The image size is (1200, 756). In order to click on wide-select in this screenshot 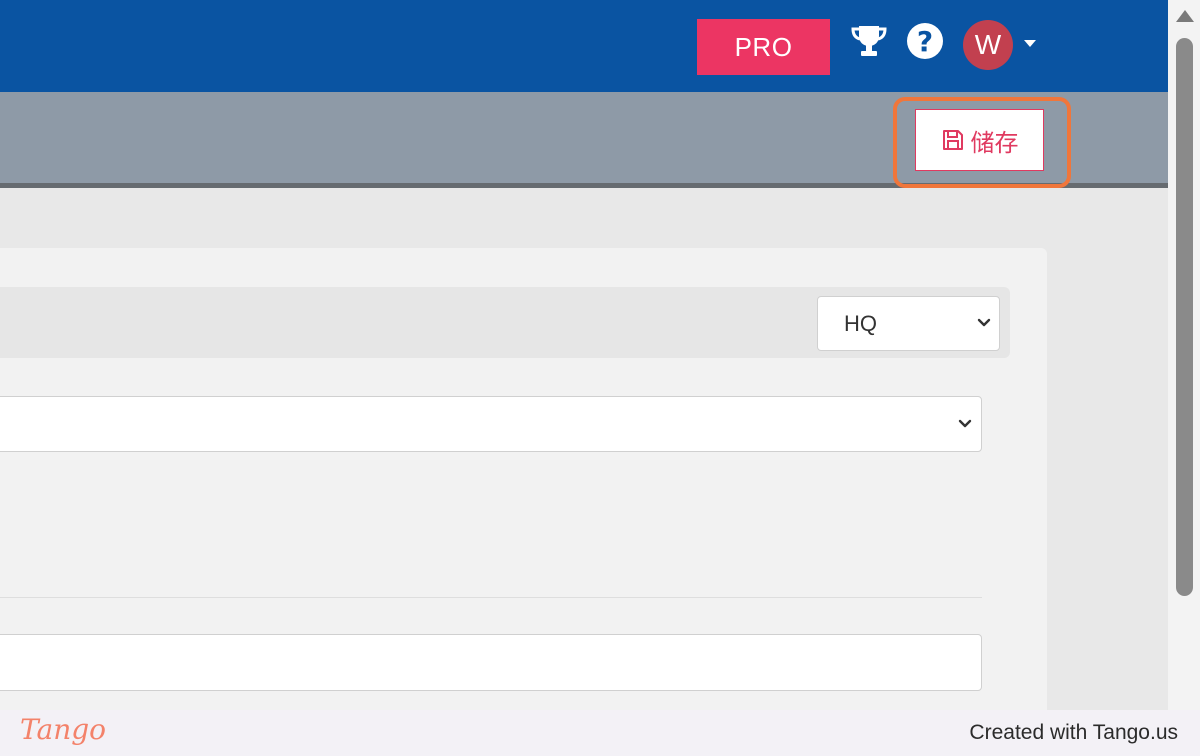, I will do `click(491, 424)`.